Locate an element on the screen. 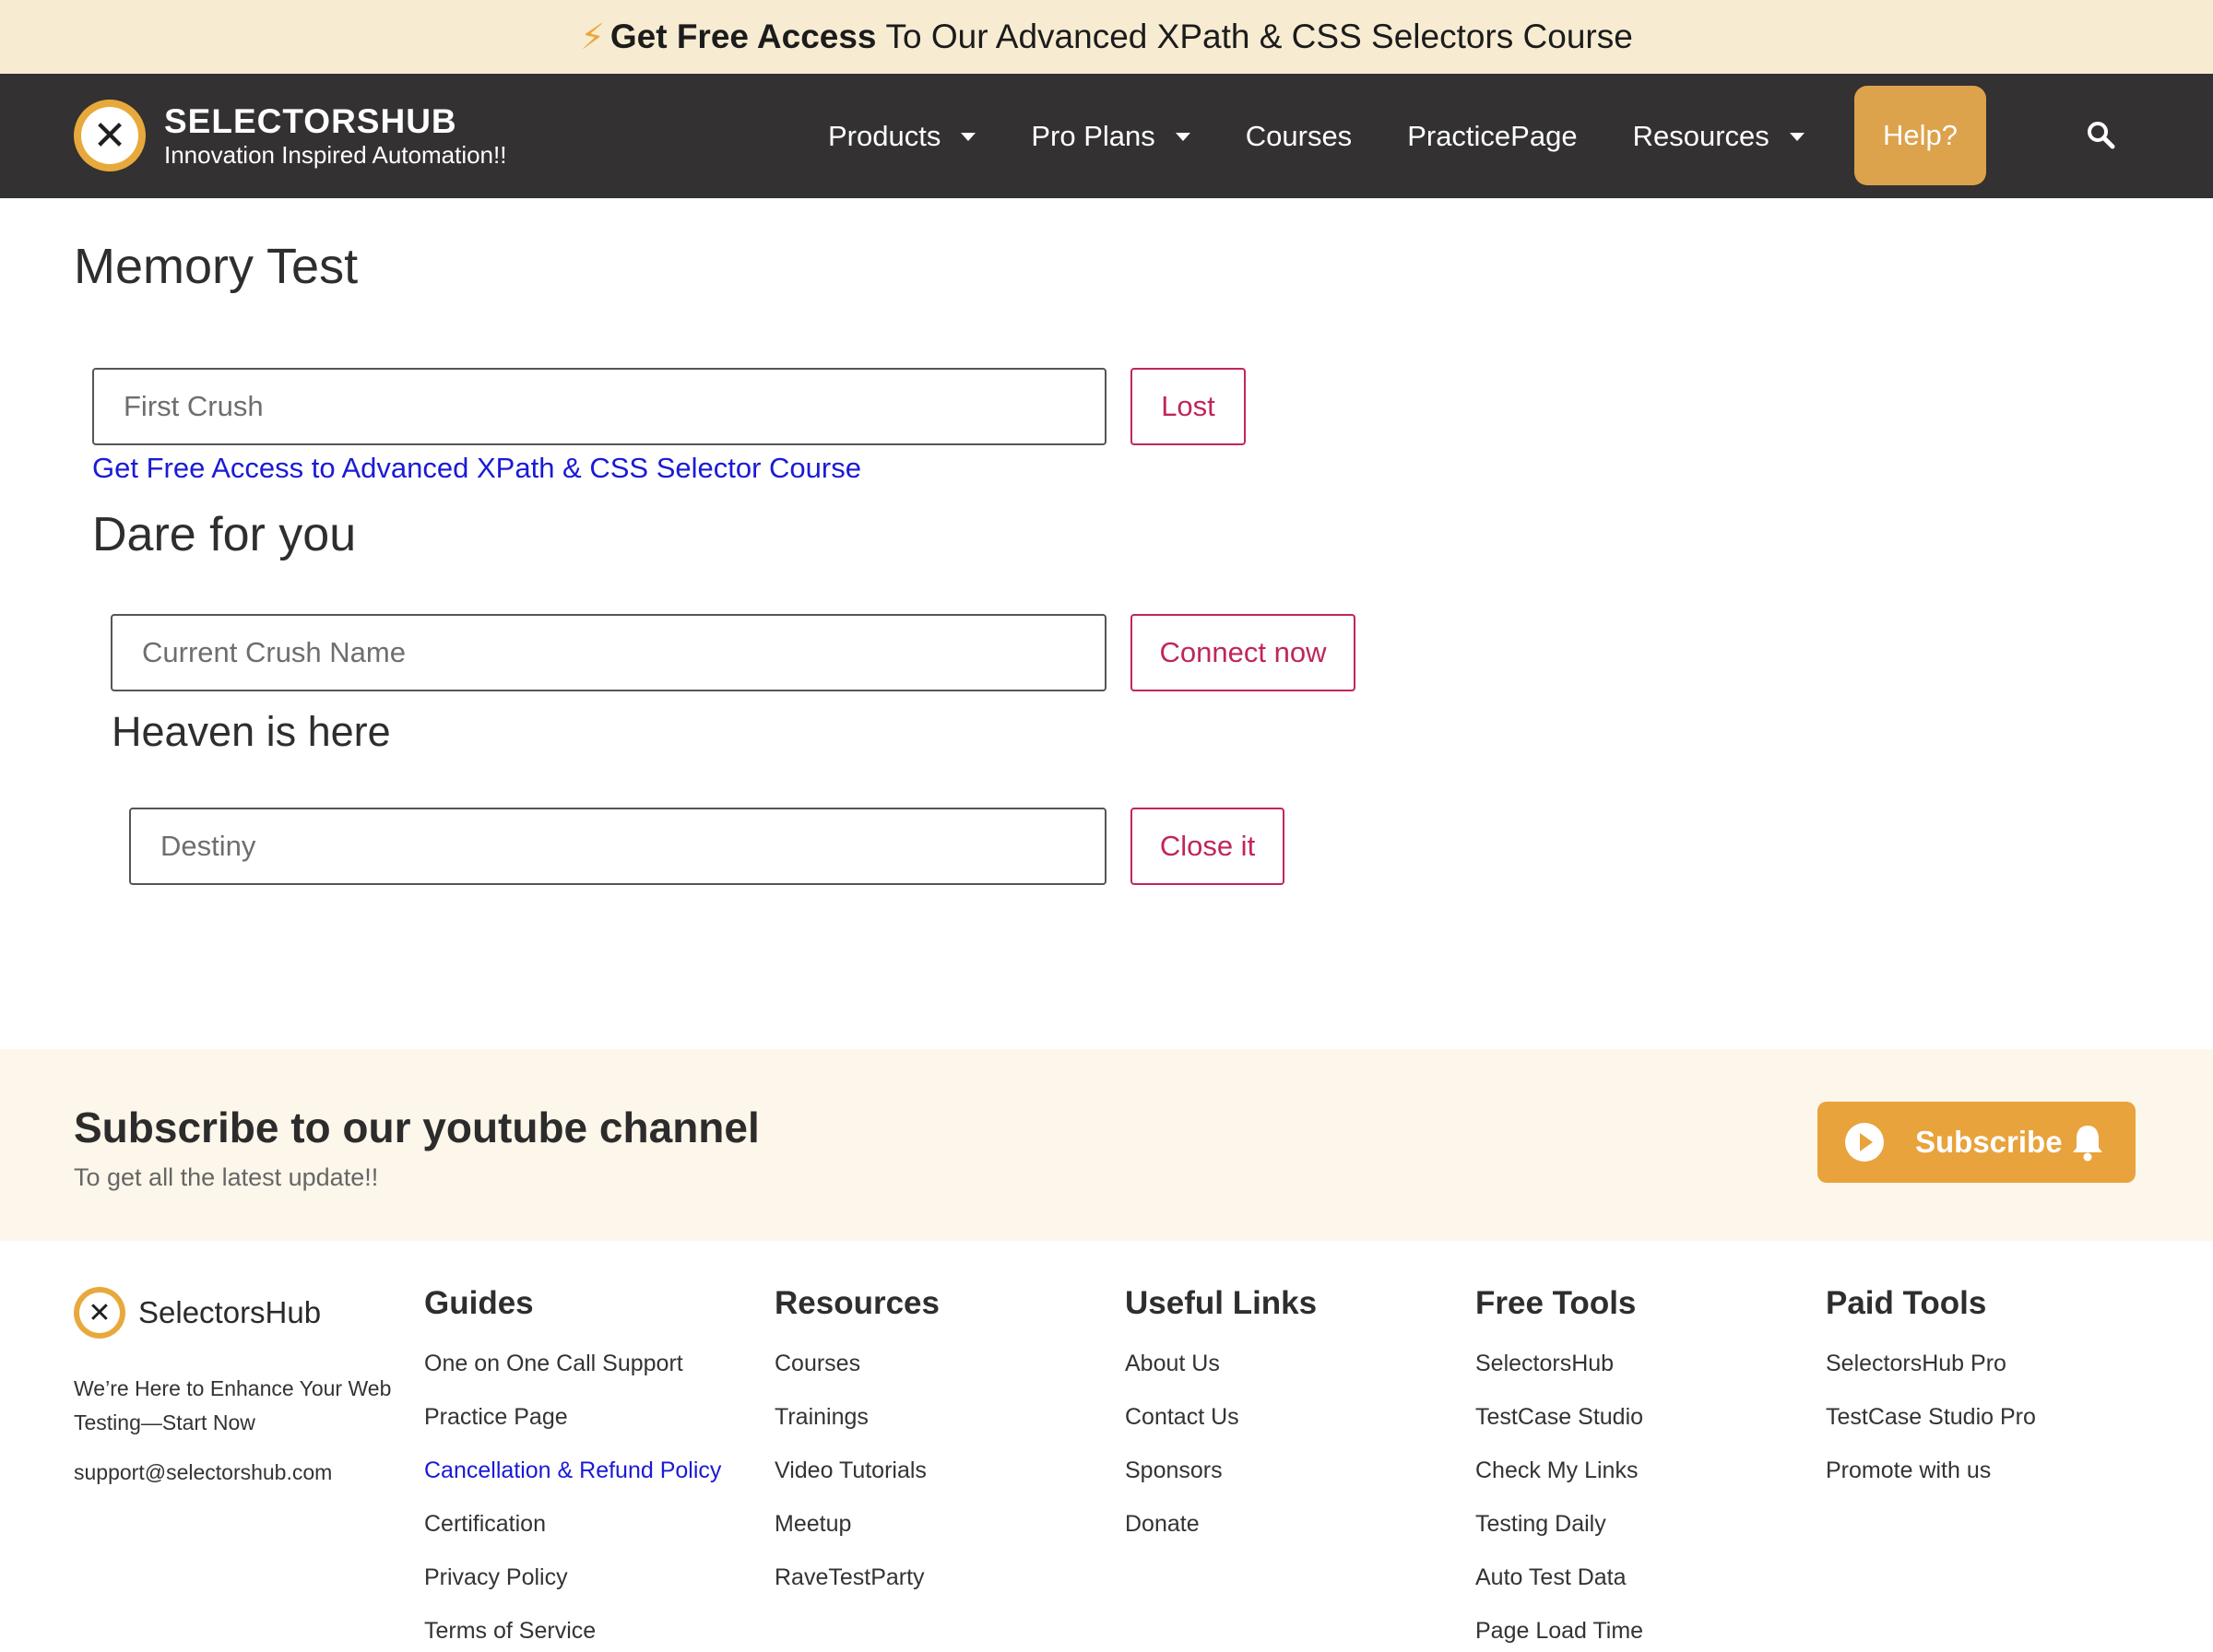  footer-link: Privacy Policy is located at coordinates (572, 1588).